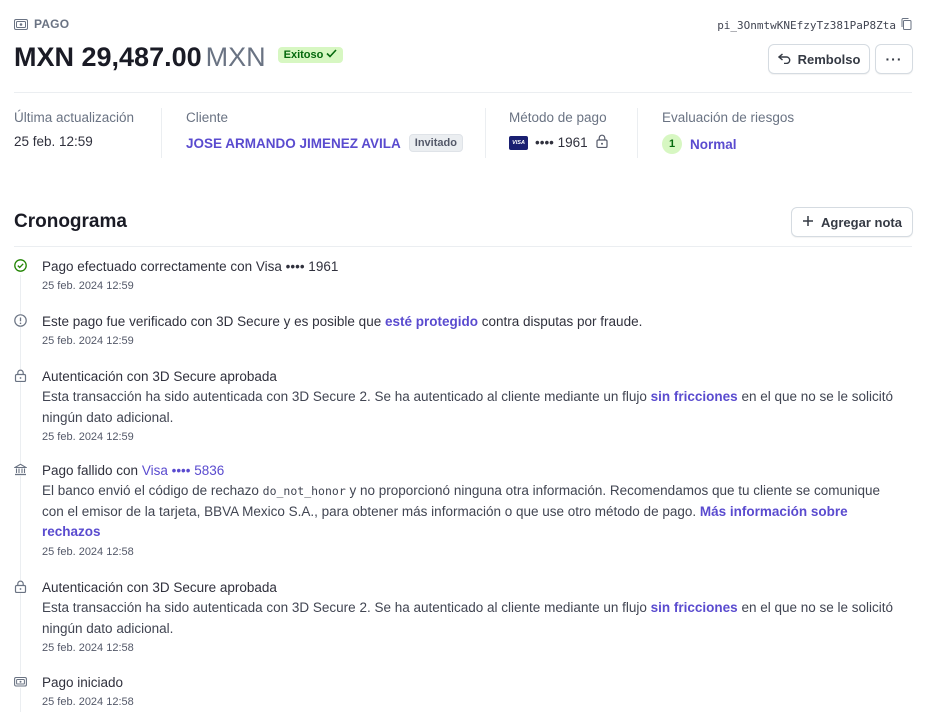  I want to click on plus-icon, so click(808, 222).